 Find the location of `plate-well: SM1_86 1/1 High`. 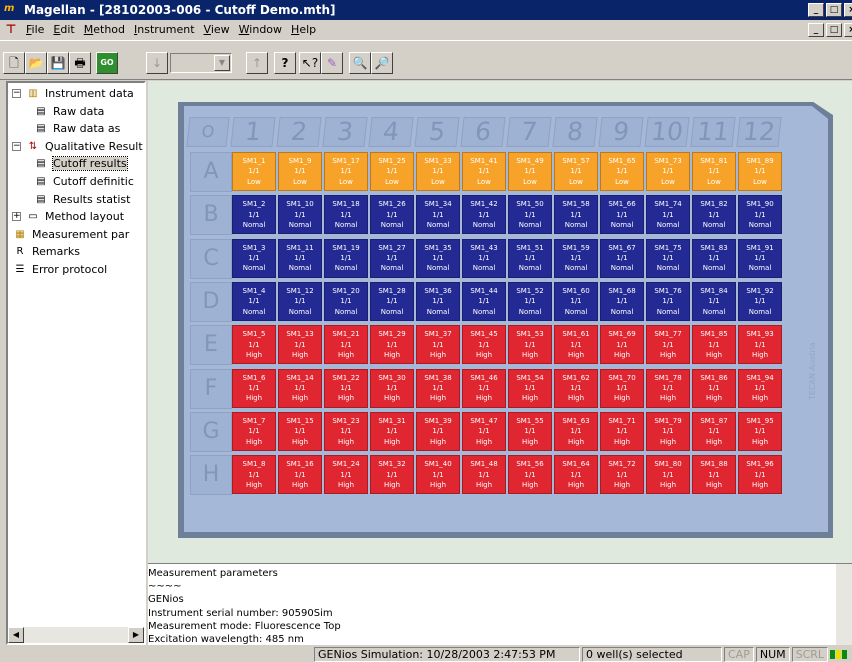

plate-well: SM1_86 1/1 High is located at coordinates (714, 388).